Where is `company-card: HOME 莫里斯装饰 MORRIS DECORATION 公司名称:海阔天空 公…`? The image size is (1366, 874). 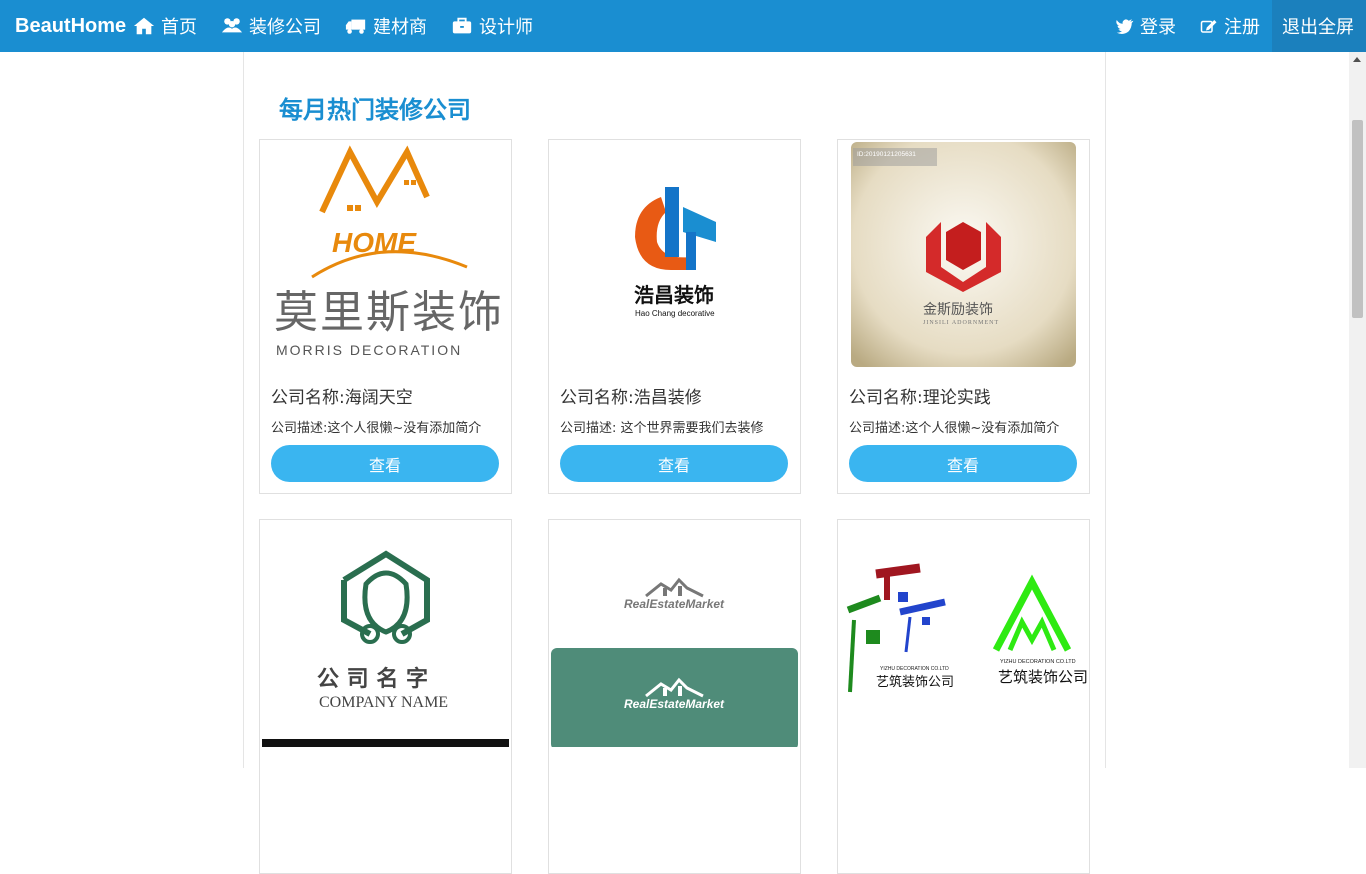 company-card: HOME 莫里斯装饰 MORRIS DECORATION 公司名称:海阔天空 公… is located at coordinates (385, 316).